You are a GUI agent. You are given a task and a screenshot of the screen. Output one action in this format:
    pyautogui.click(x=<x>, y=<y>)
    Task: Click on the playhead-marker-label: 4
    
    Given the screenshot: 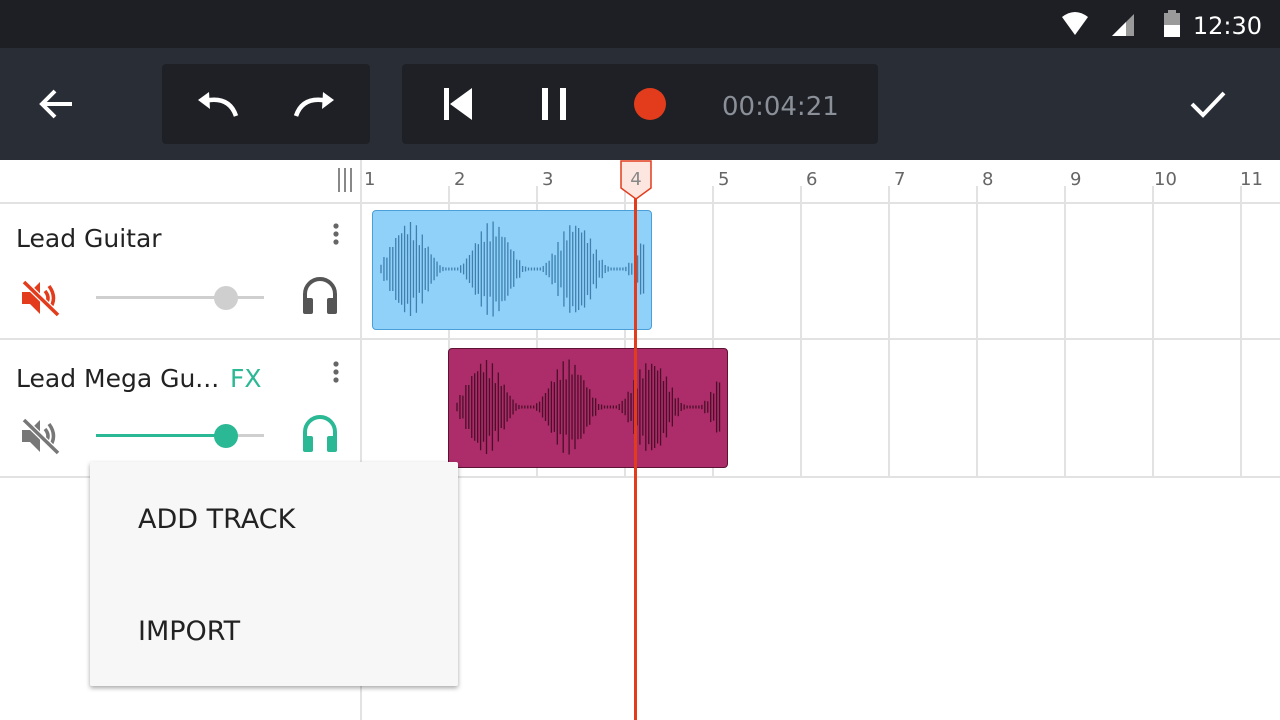 What is the action you would take?
    pyautogui.click(x=636, y=179)
    